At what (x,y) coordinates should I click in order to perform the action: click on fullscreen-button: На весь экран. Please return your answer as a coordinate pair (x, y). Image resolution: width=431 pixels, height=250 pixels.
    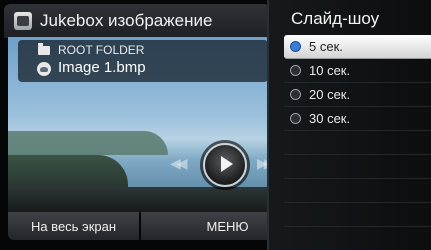
    Looking at the image, I should click on (73, 226).